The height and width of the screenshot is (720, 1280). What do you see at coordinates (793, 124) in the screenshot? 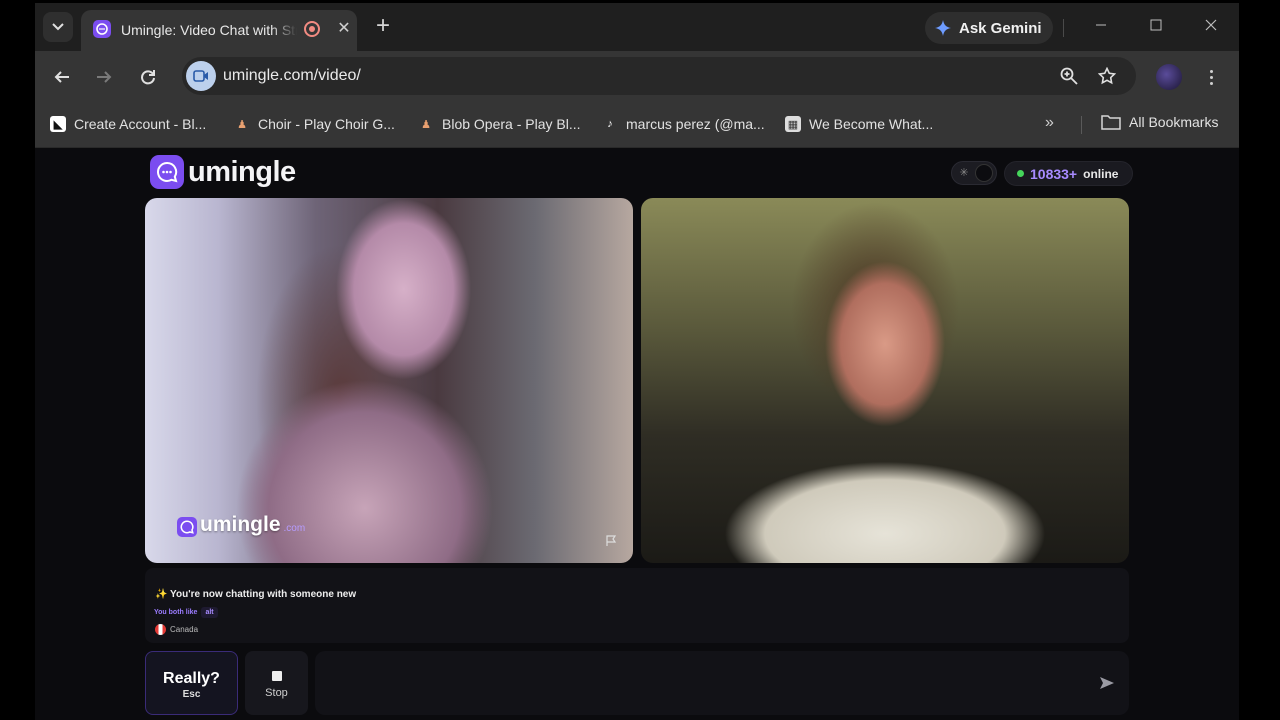
I see `we-become-icon: ▦` at bounding box center [793, 124].